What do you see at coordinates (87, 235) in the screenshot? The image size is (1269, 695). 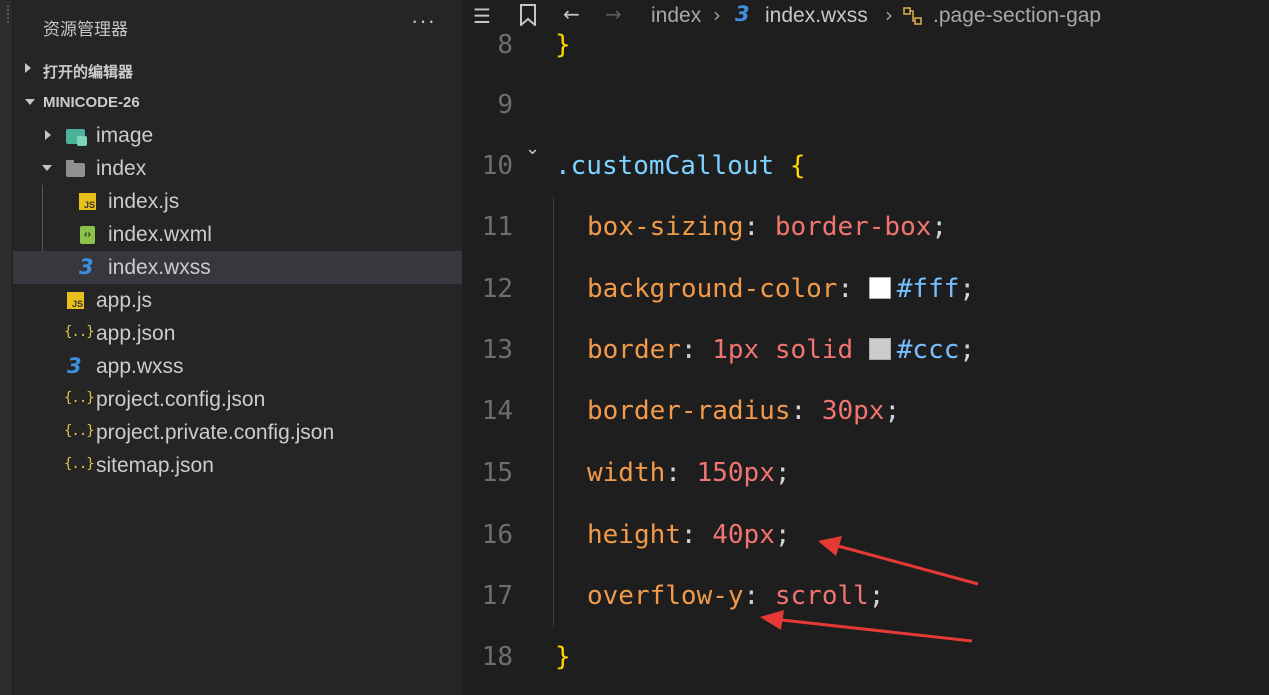 I see `wxml-file-icon: ‹›` at bounding box center [87, 235].